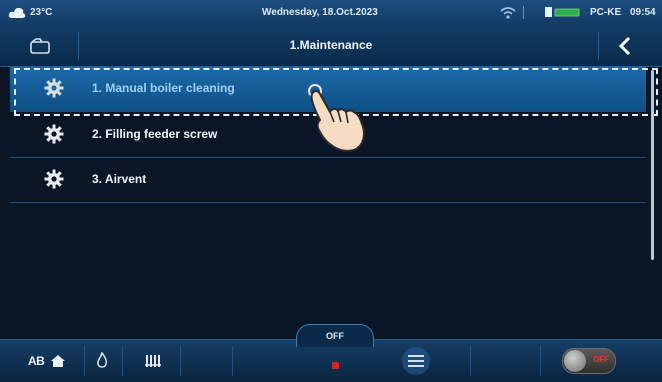 The width and height of the screenshot is (662, 382). Describe the element at coordinates (102, 361) in the screenshot. I see `flame-icon` at that location.